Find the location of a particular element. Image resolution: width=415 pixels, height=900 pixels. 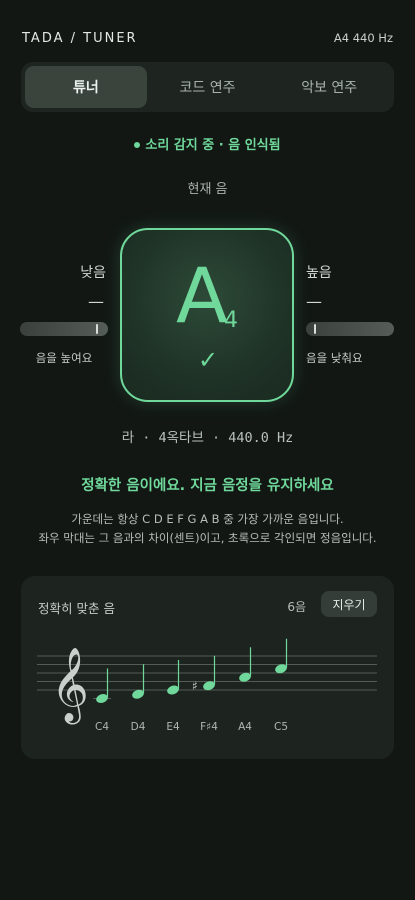

note-label: F♯4 is located at coordinates (209, 727).